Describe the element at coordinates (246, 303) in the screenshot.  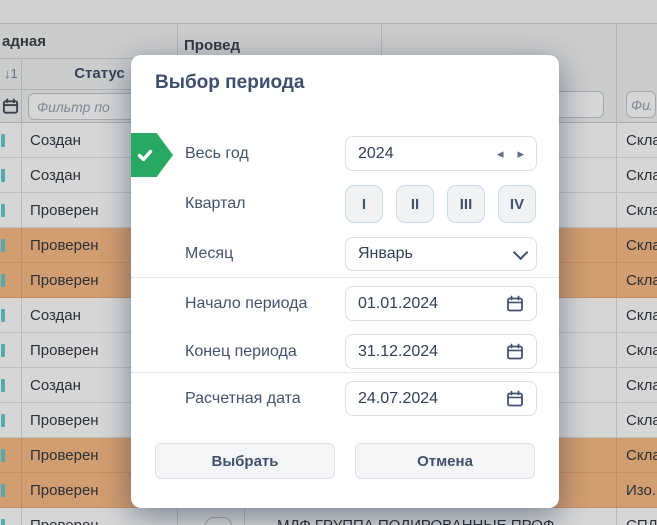
I see `period-start-label: Начало периода` at that location.